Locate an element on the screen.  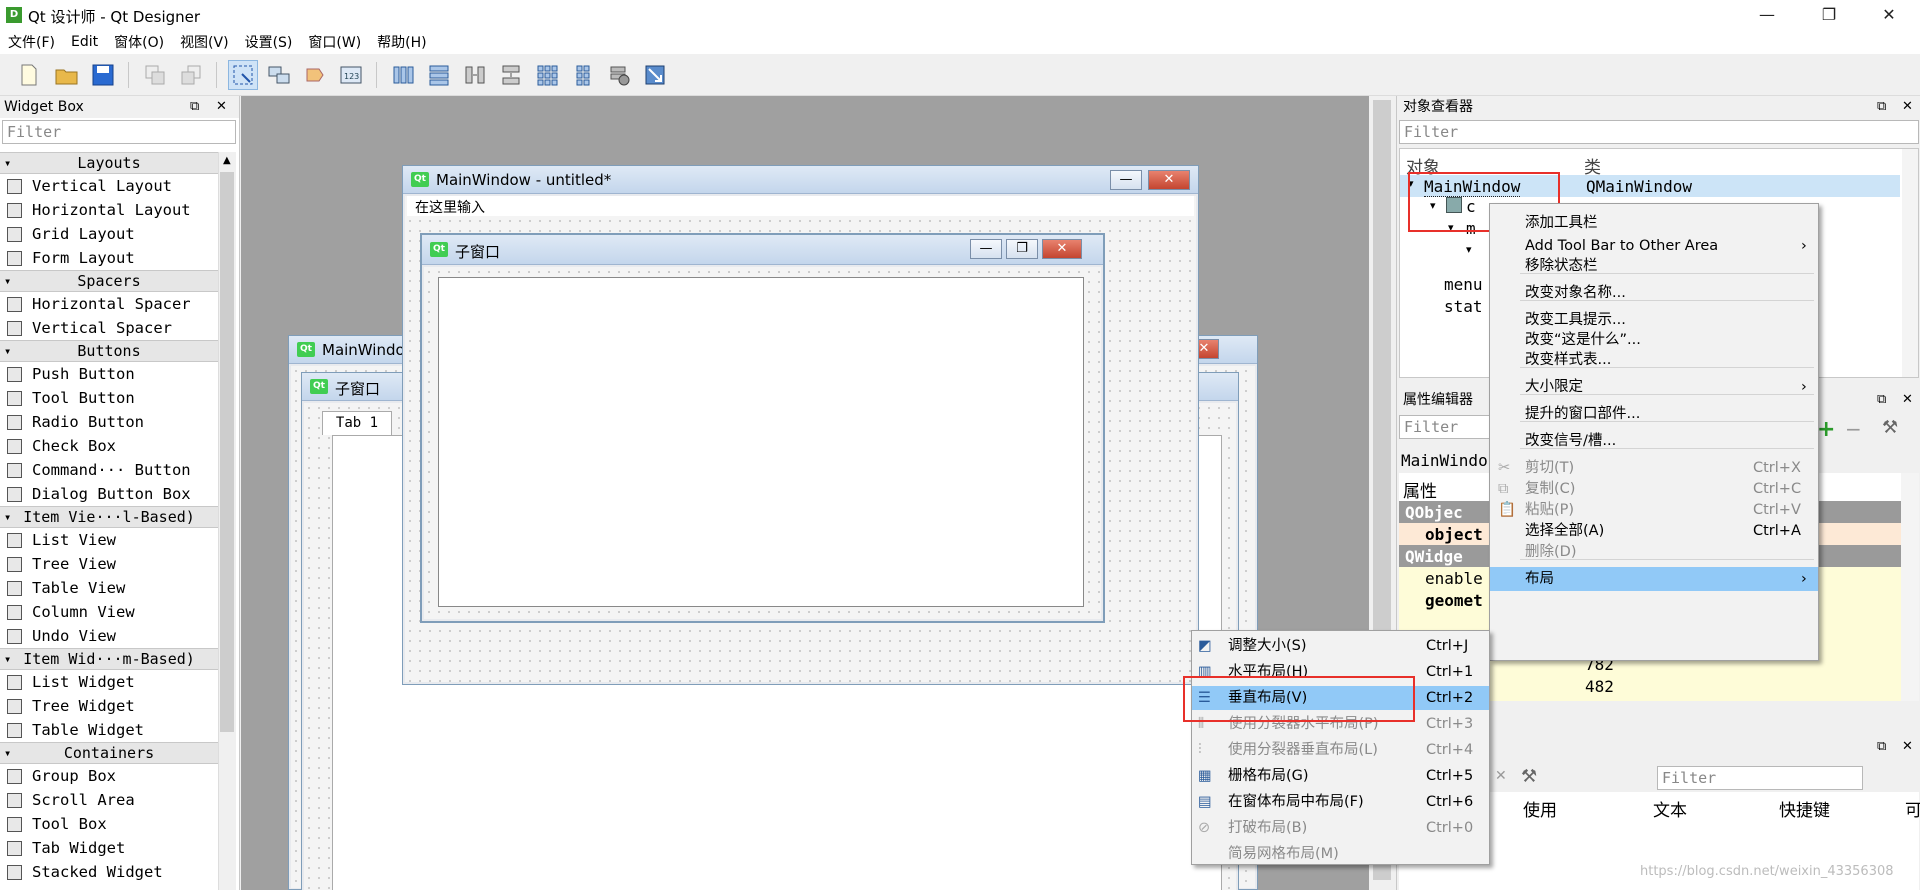
widget-item: Tree Widget is located at coordinates (109, 706).